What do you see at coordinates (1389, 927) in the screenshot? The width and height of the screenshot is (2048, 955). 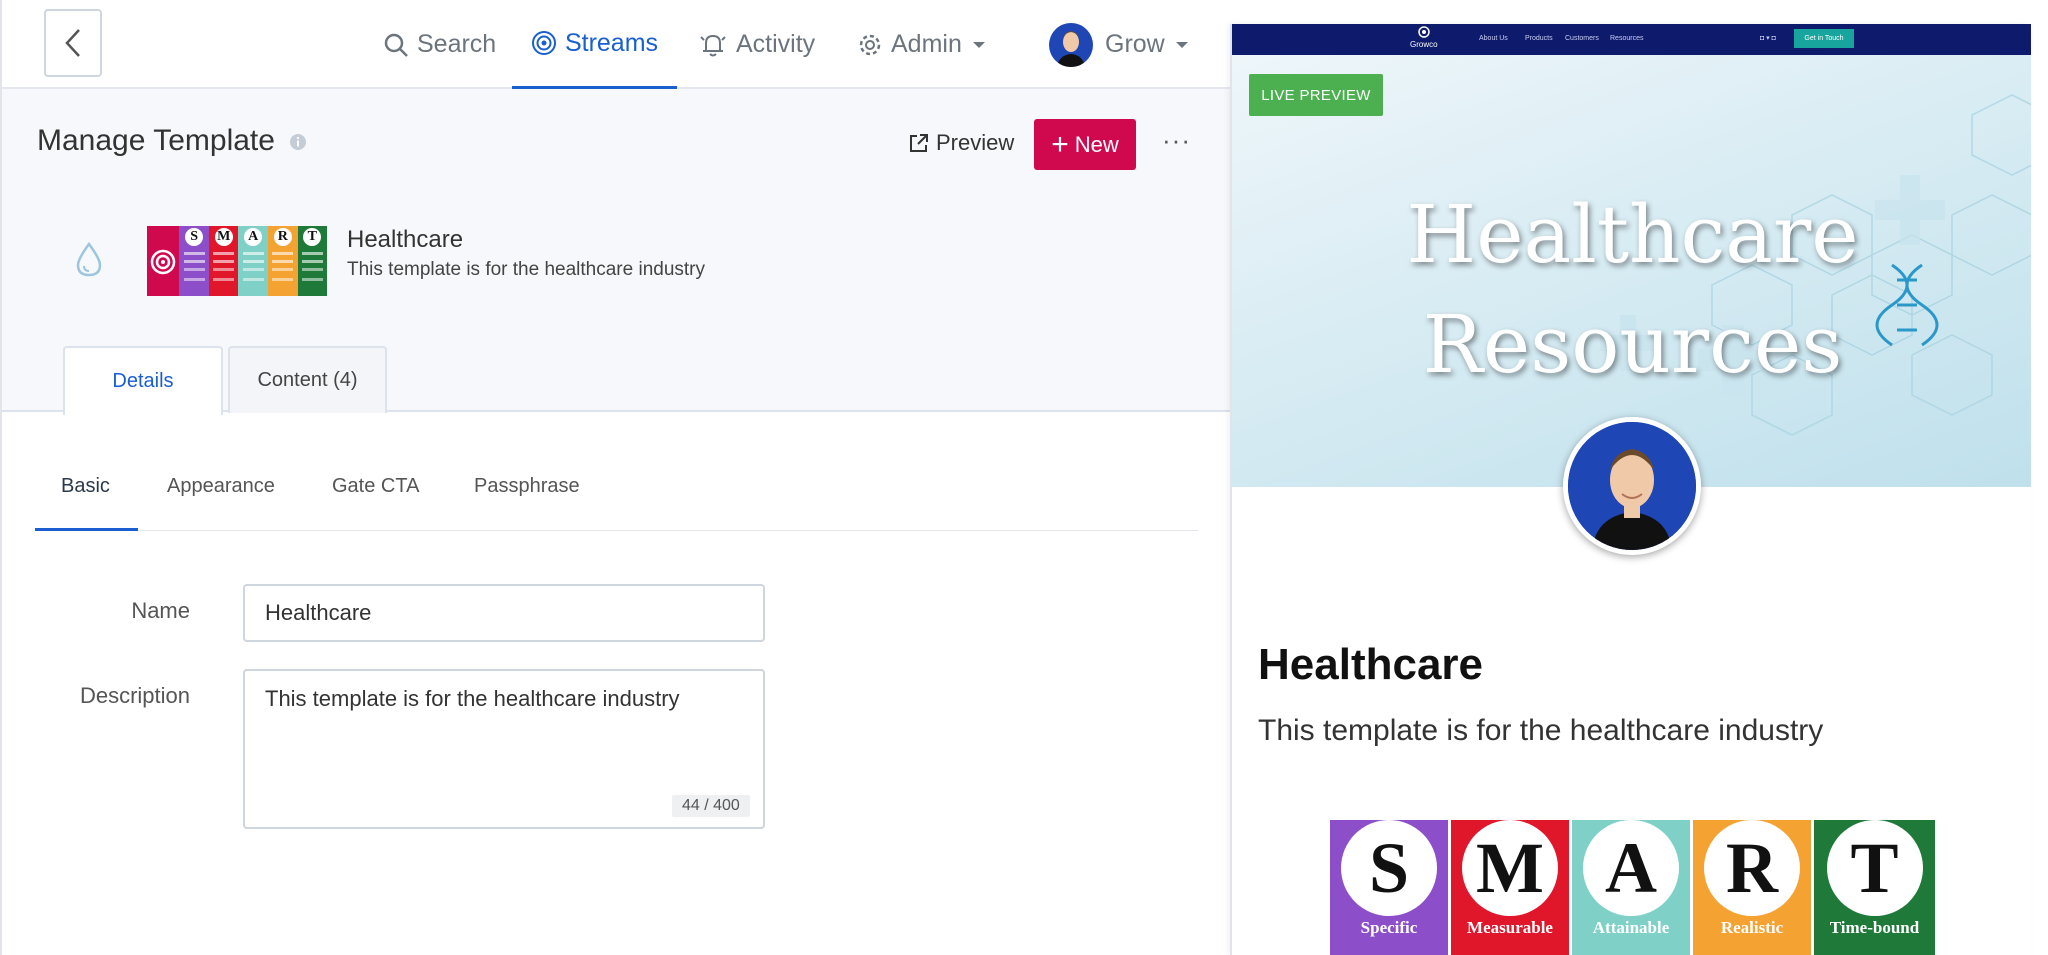 I see `smart-label: Specific` at bounding box center [1389, 927].